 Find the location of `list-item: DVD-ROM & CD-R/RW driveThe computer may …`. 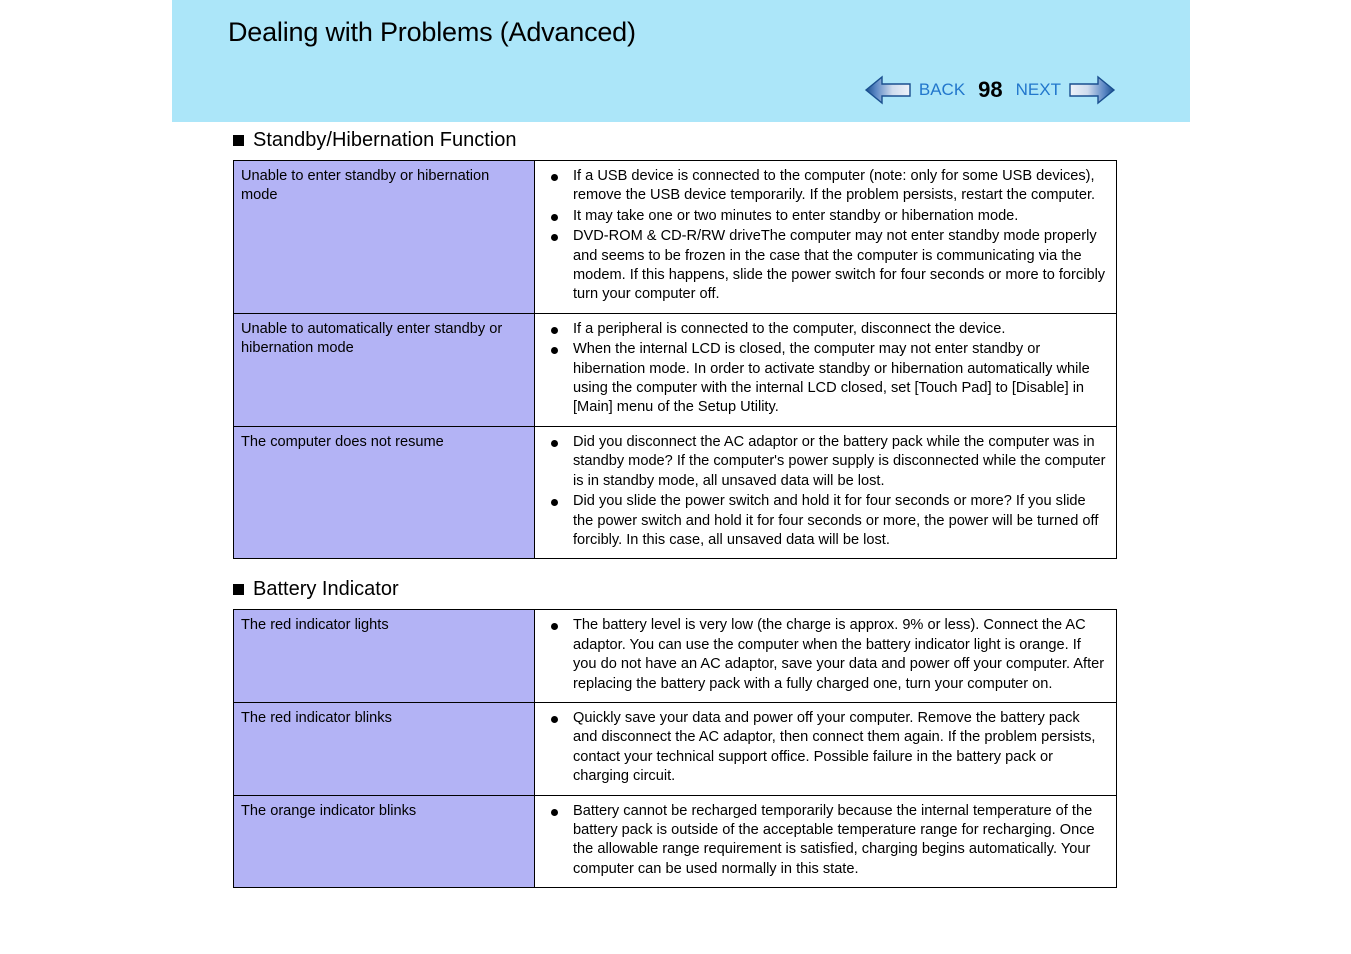

list-item: DVD-ROM & CD-R/RW driveThe computer may … is located at coordinates (826, 266).